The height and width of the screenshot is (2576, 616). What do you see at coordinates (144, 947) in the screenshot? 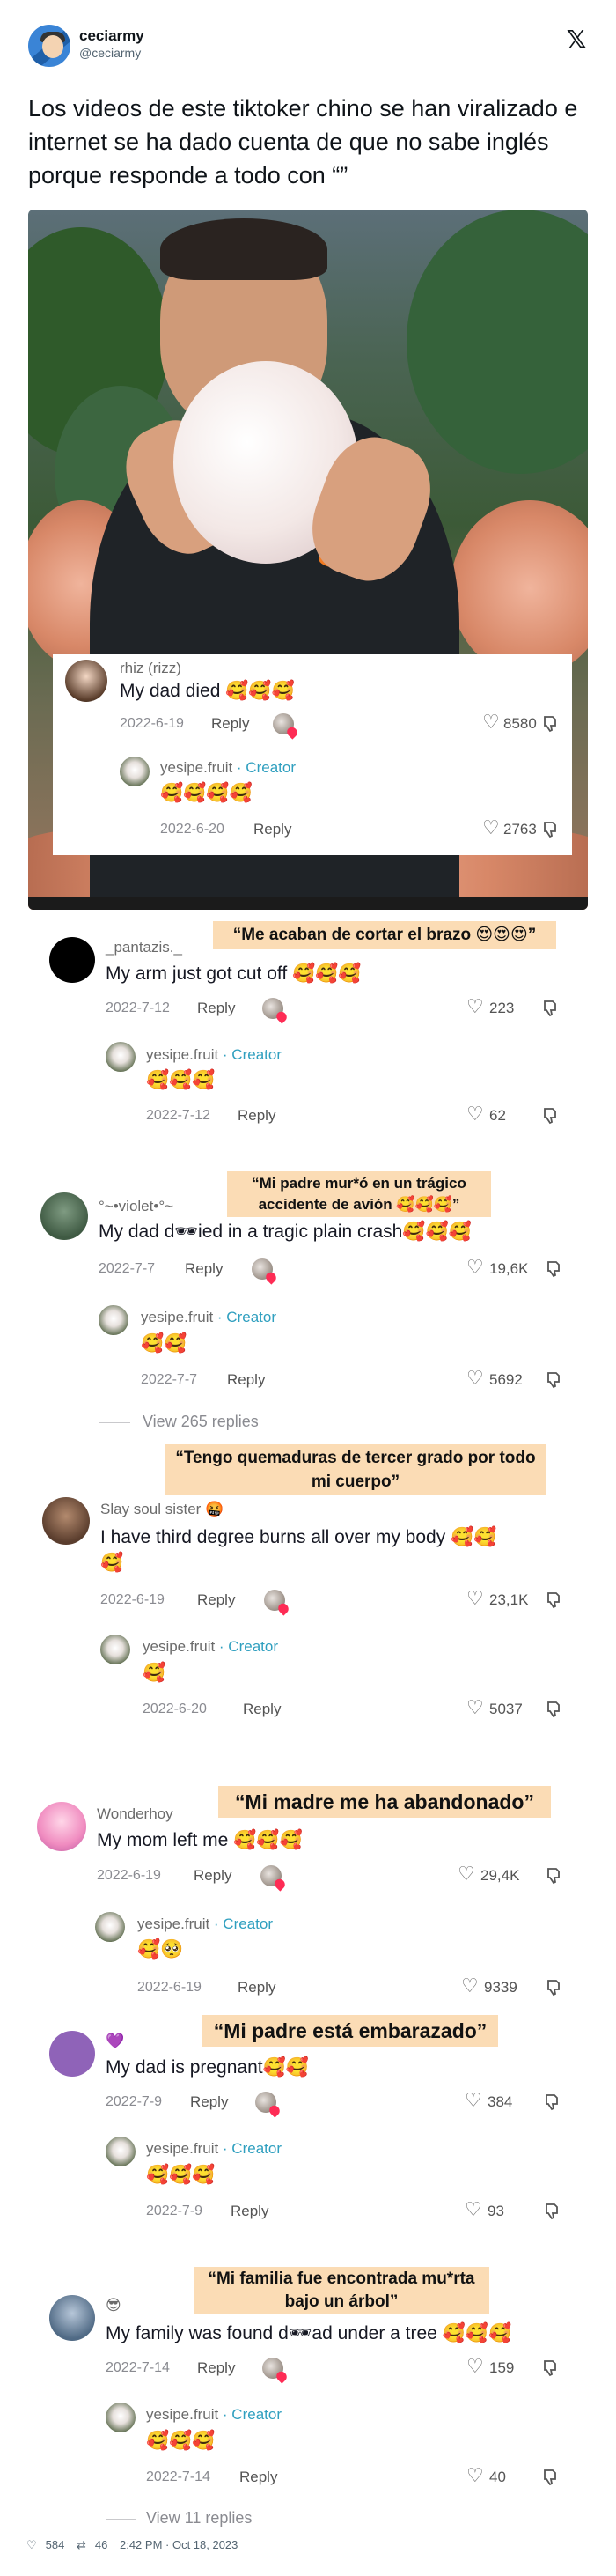
I see `comment-username: _pantazis._` at bounding box center [144, 947].